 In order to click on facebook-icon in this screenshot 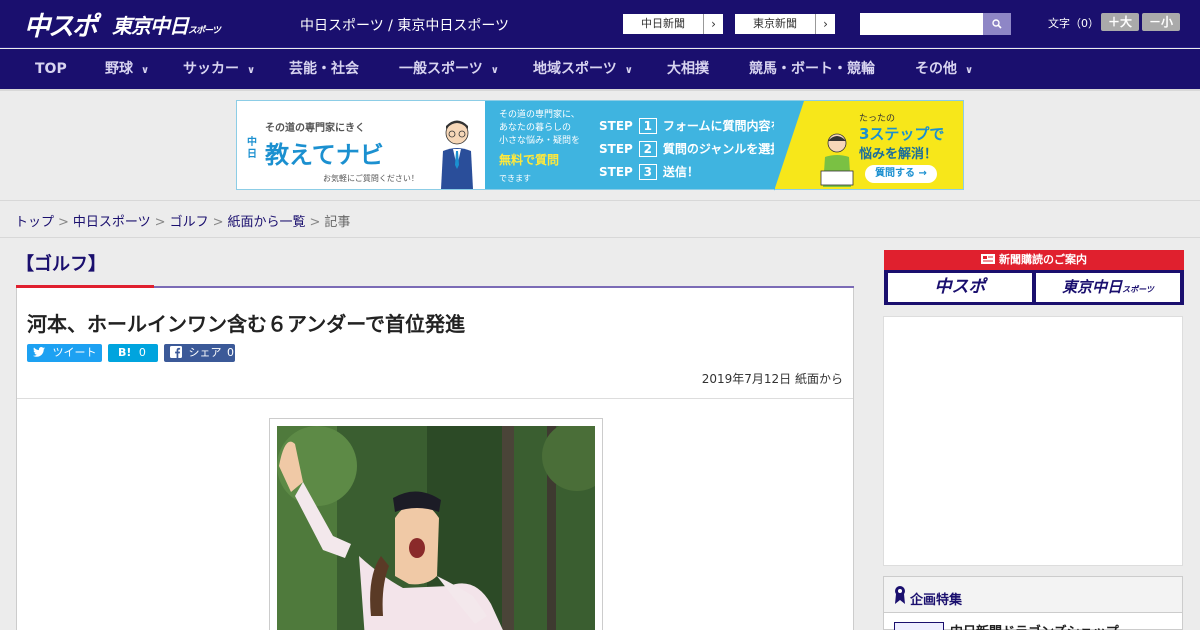, I will do `click(176, 352)`.